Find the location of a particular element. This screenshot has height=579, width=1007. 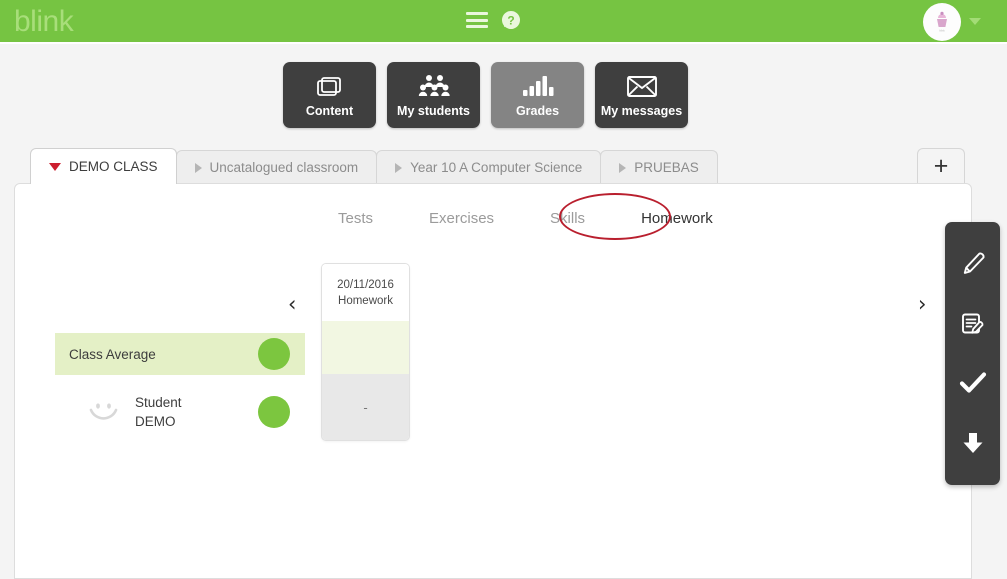

gradebook-subtabs: Tests Exercises Skills Homework is located at coordinates (525, 218).